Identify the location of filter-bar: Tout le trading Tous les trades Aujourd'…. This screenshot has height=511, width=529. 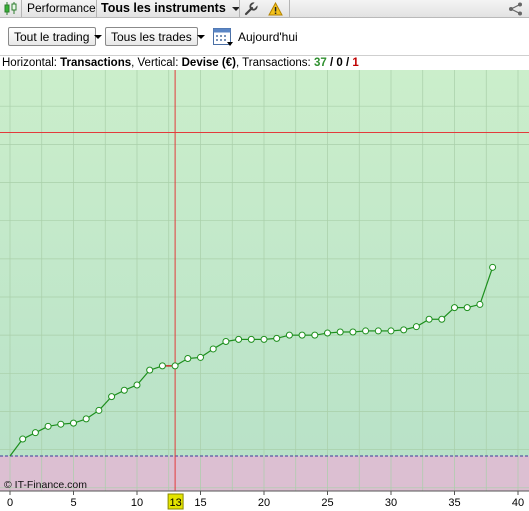
(264, 36).